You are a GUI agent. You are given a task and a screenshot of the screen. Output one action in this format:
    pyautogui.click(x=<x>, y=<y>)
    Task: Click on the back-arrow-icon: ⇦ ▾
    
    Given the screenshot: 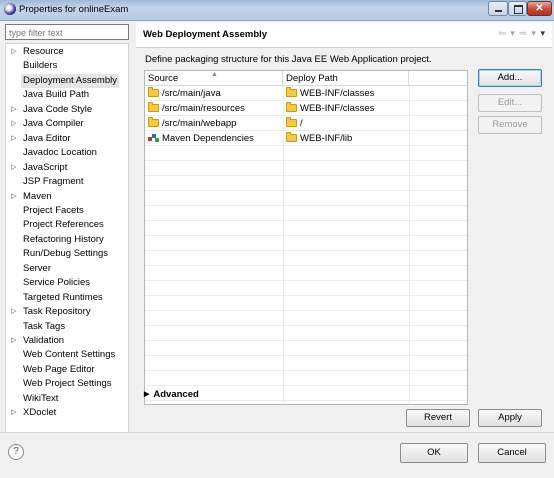 What is the action you would take?
    pyautogui.click(x=507, y=33)
    